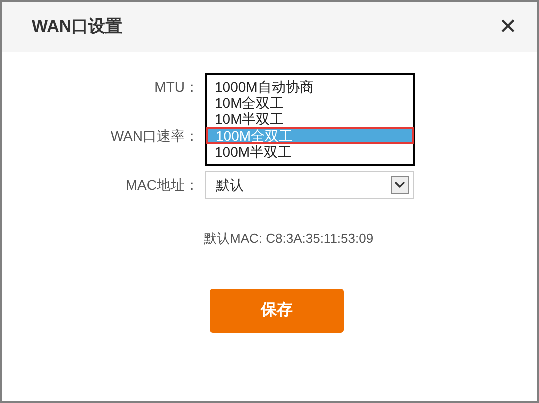 This screenshot has height=403, width=539. I want to click on field-label: MTU：, so click(176, 87).